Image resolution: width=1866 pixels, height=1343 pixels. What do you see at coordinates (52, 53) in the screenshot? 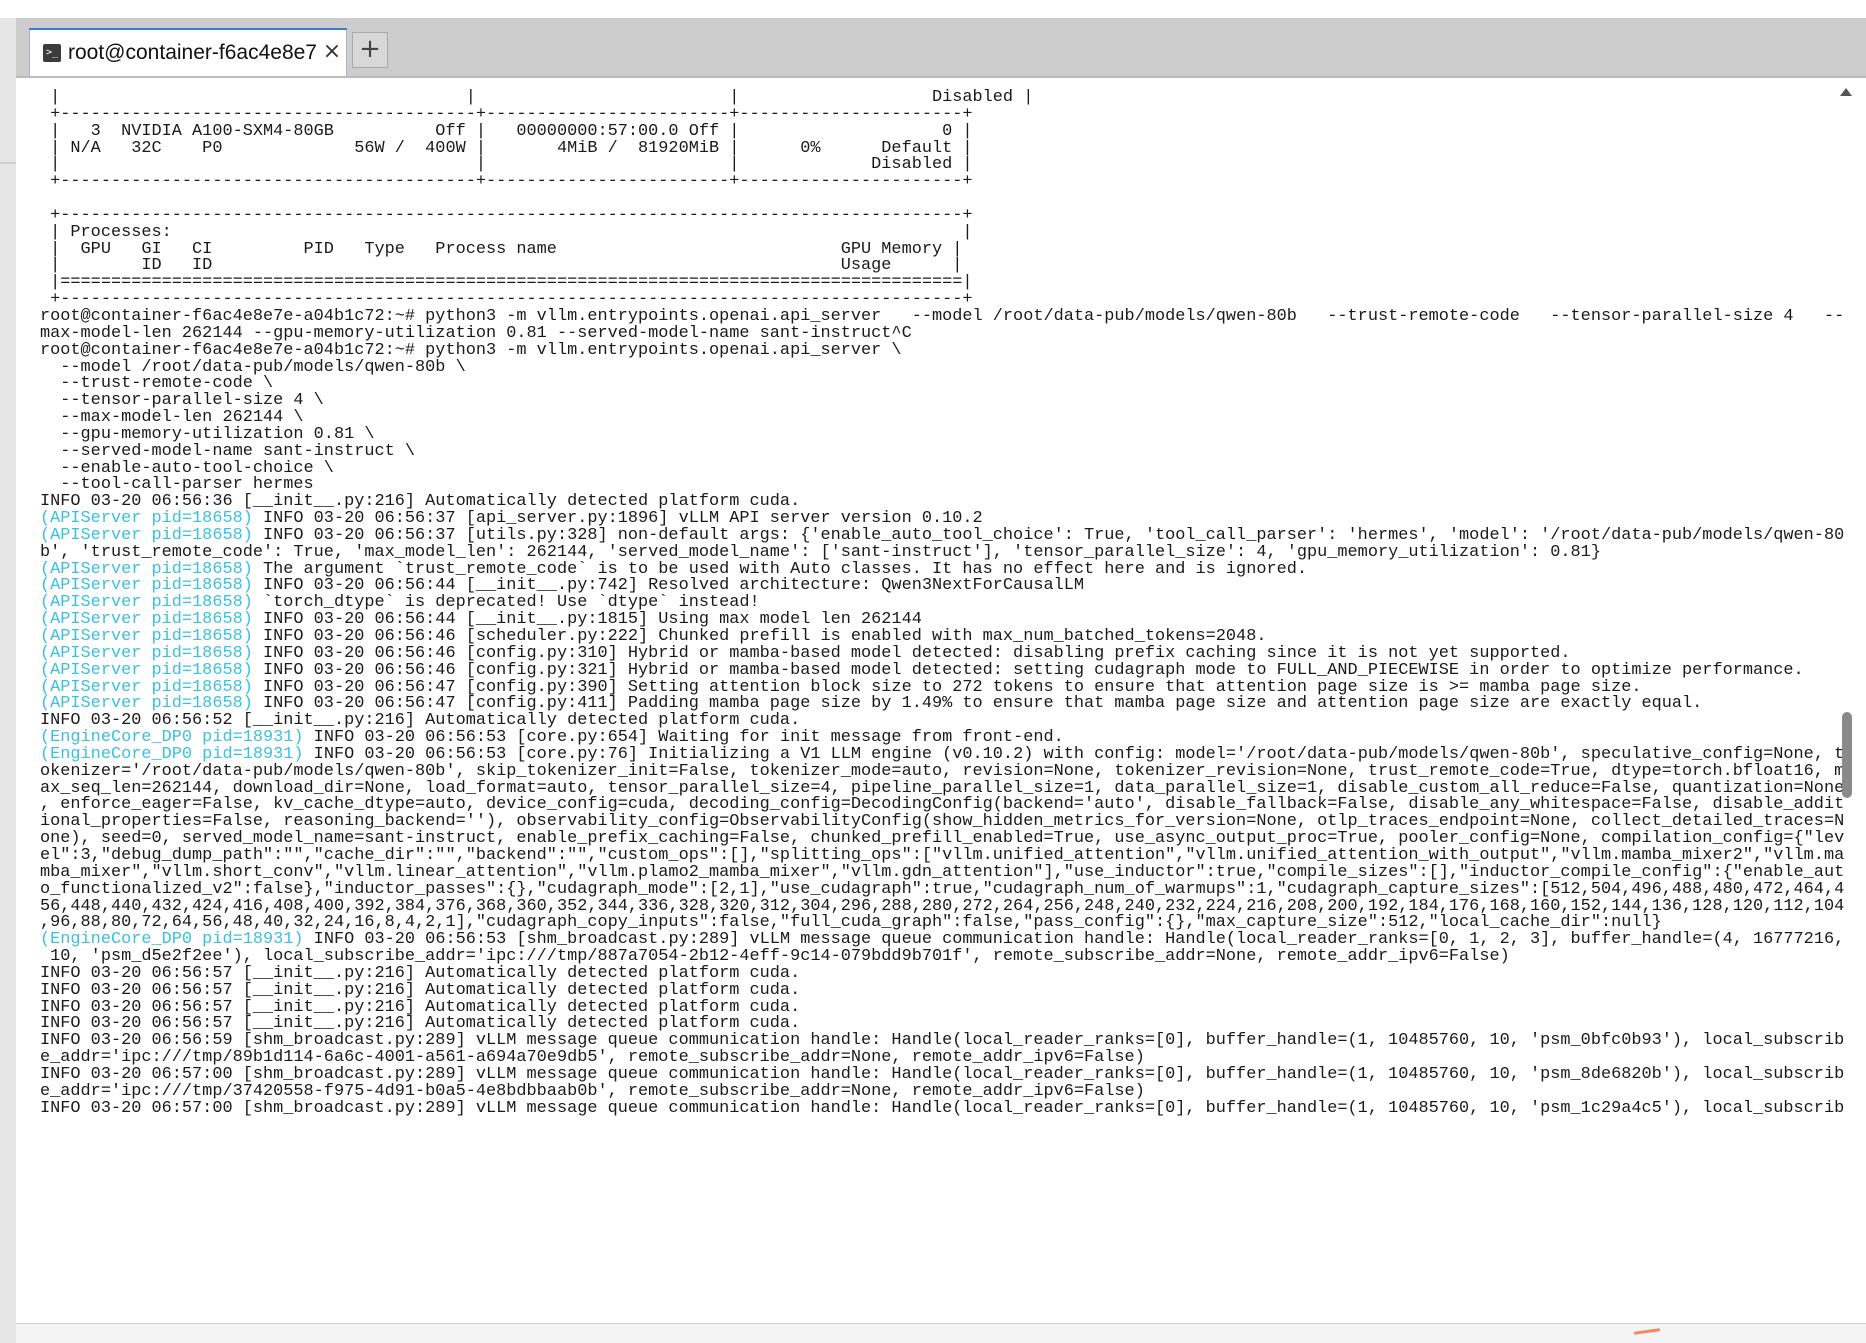
I see `terminal-icon: >_` at bounding box center [52, 53].